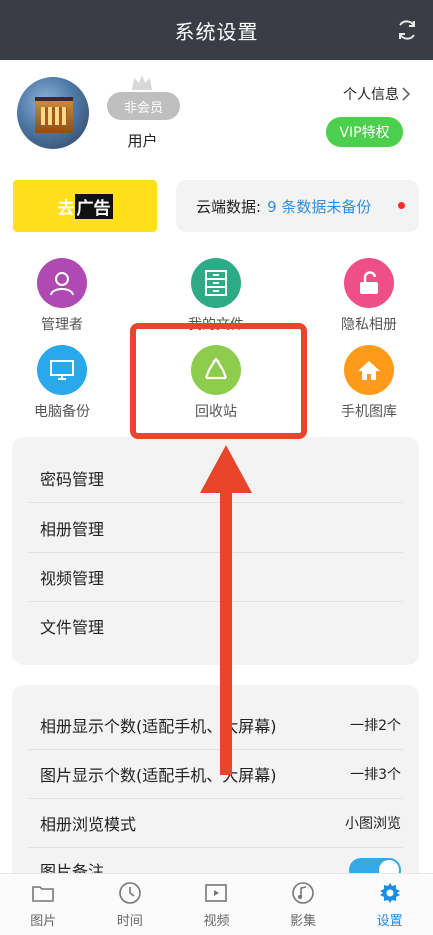 This screenshot has height=935, width=433. What do you see at coordinates (369, 370) in the screenshot?
I see `home-icon` at bounding box center [369, 370].